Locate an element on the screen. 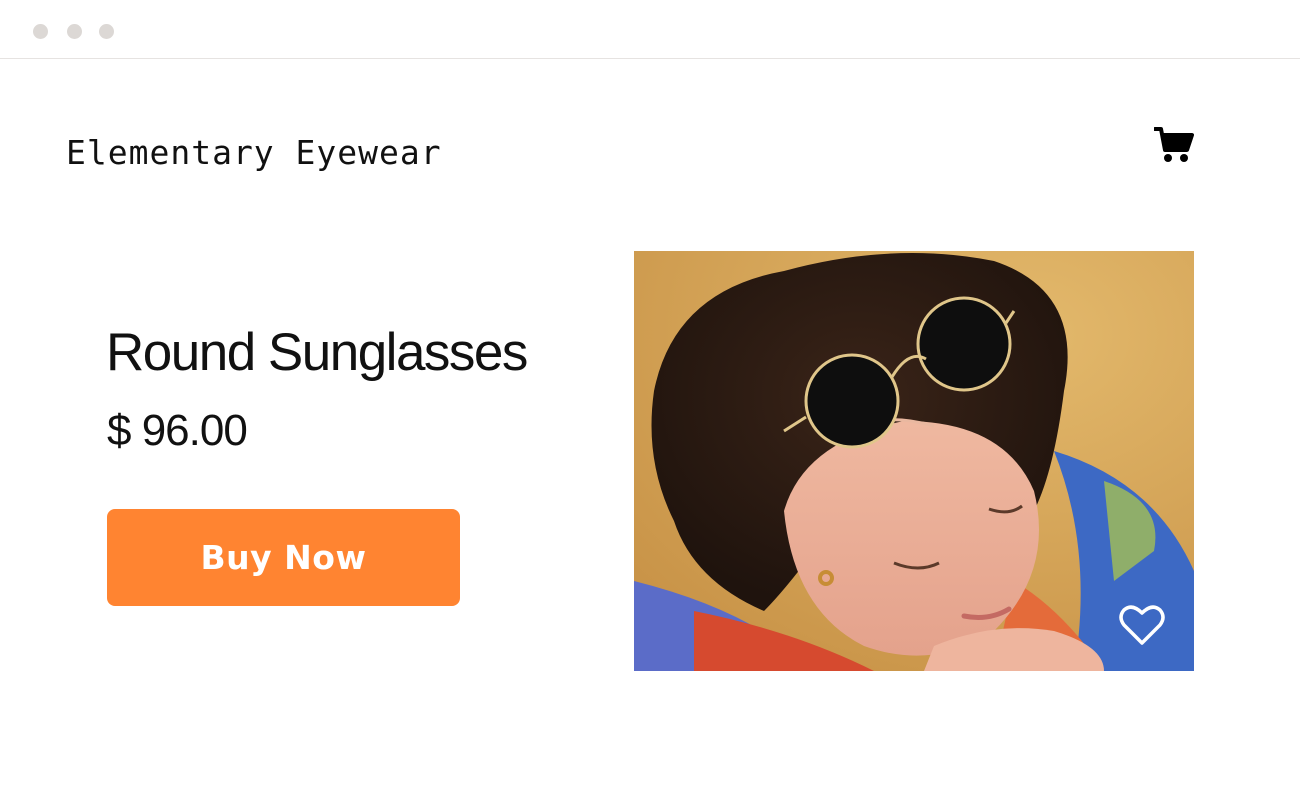 This screenshot has height=802, width=1300. window-titlebar is located at coordinates (650, 29).